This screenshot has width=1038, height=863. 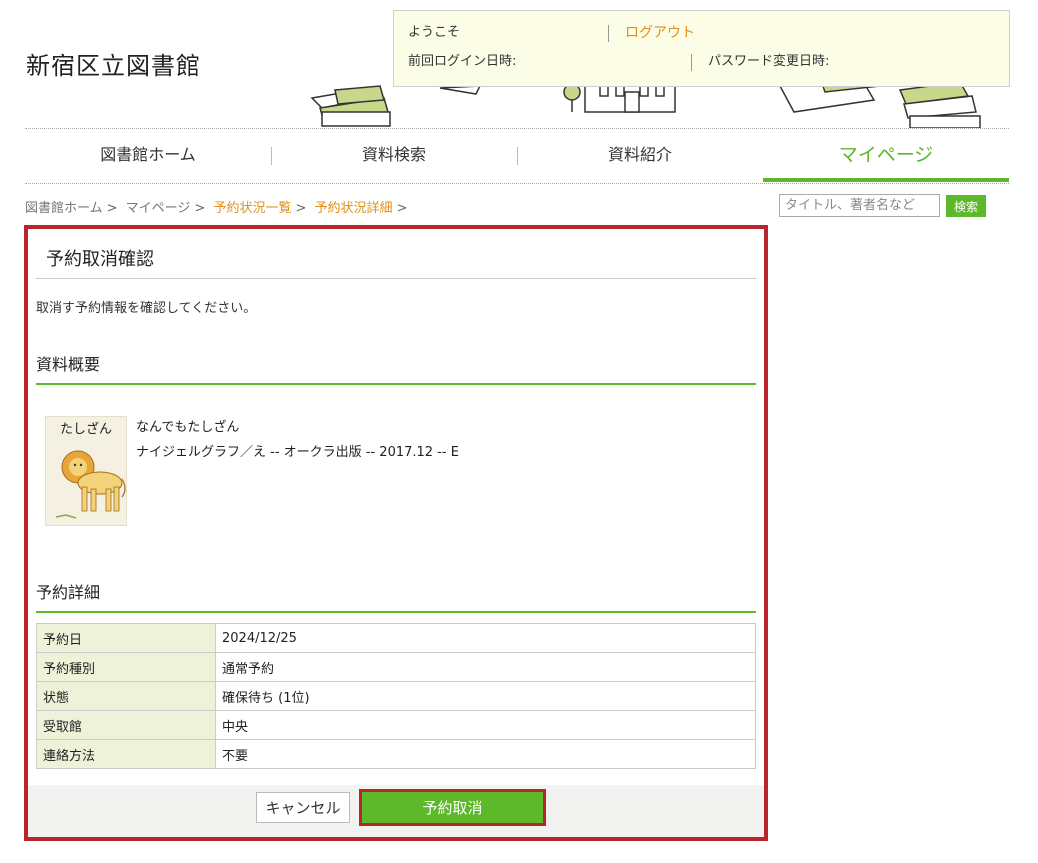 I want to click on nav-item-introductions: 資料紹介, so click(x=640, y=157).